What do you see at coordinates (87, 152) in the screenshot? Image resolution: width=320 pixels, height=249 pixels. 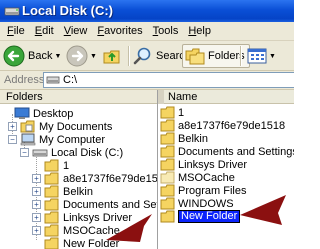 I see `tree-item-label: Local Disk (C:)` at bounding box center [87, 152].